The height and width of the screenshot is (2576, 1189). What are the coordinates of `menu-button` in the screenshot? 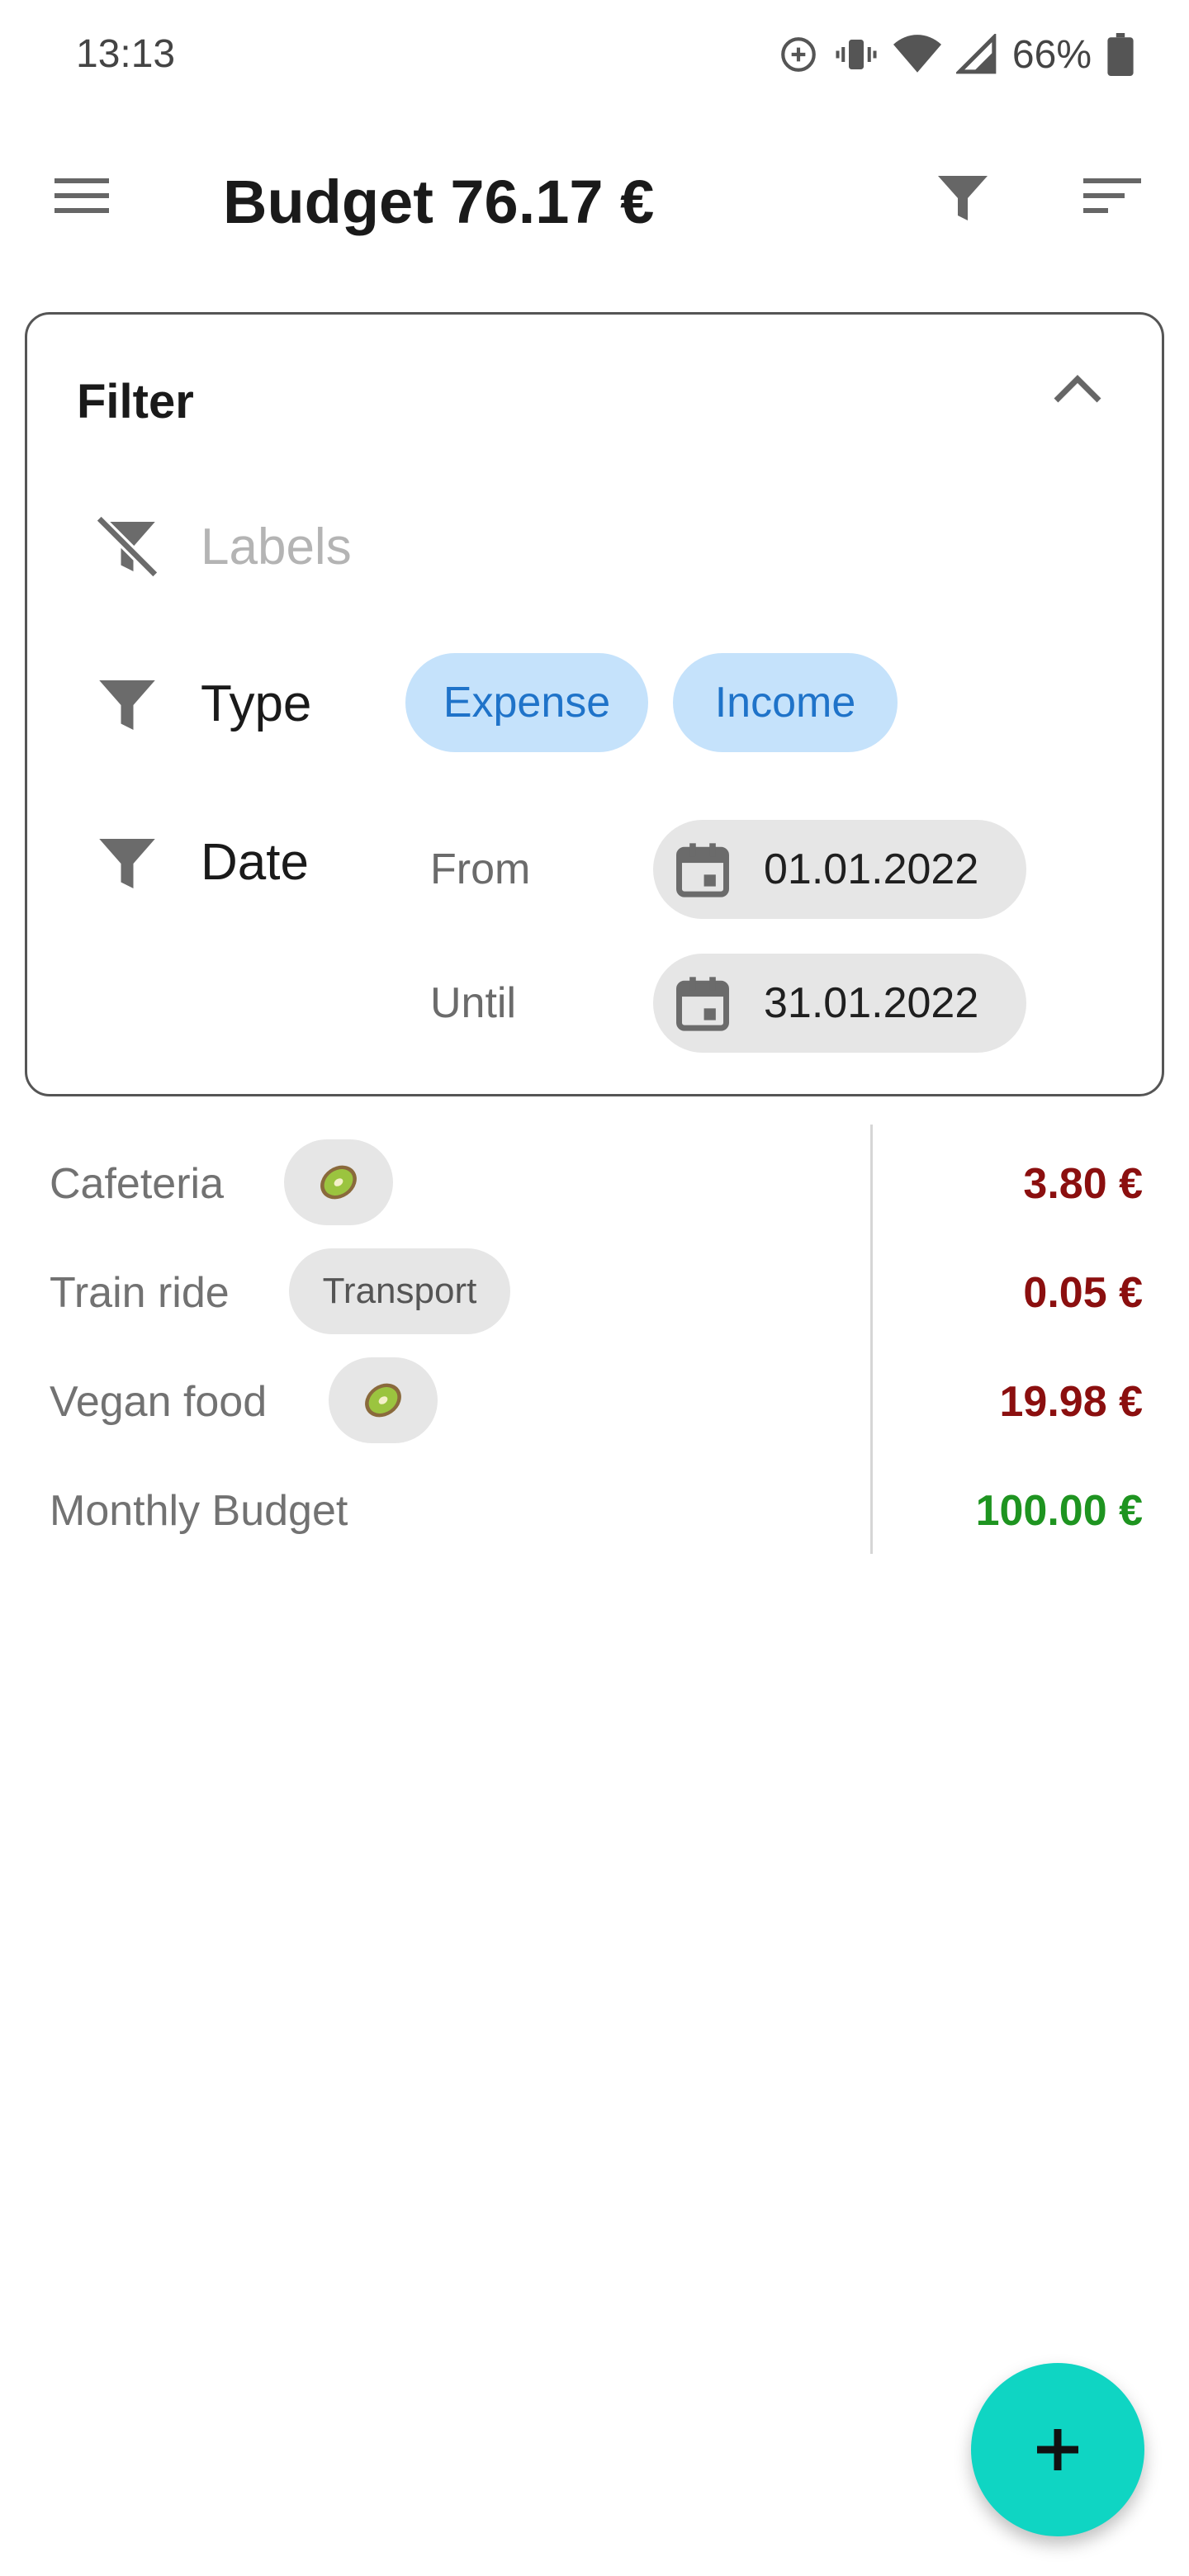 It's located at (87, 206).